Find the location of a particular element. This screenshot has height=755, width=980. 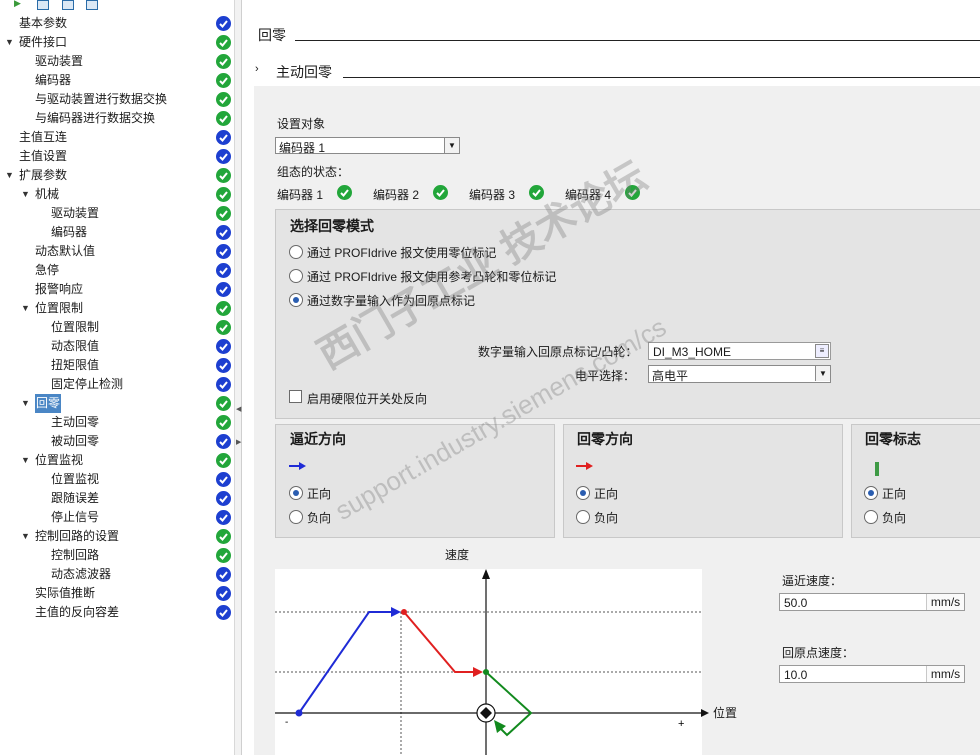

tree-item: 位置监视 is located at coordinates (117, 479).